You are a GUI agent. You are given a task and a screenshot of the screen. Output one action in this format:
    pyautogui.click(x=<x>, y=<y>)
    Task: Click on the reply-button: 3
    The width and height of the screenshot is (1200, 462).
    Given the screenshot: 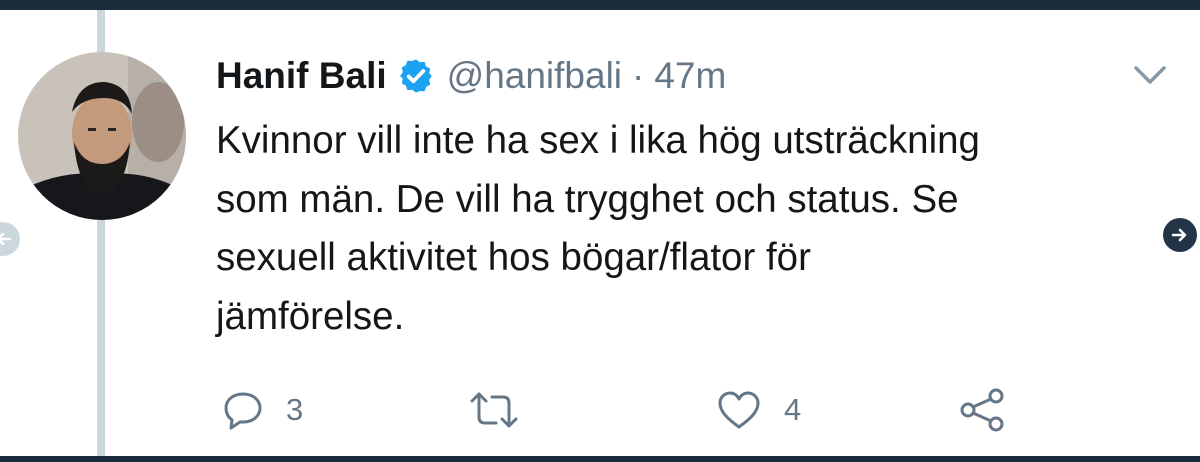 What is the action you would take?
    pyautogui.click(x=262, y=410)
    